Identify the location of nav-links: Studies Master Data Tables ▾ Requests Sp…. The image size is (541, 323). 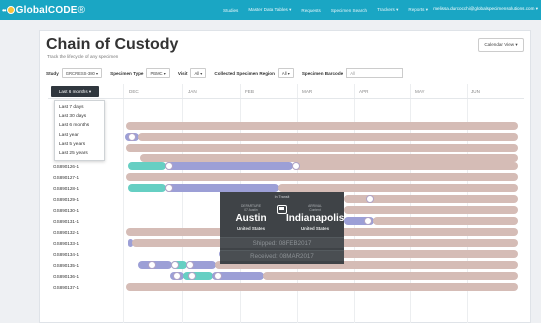
(330, 10).